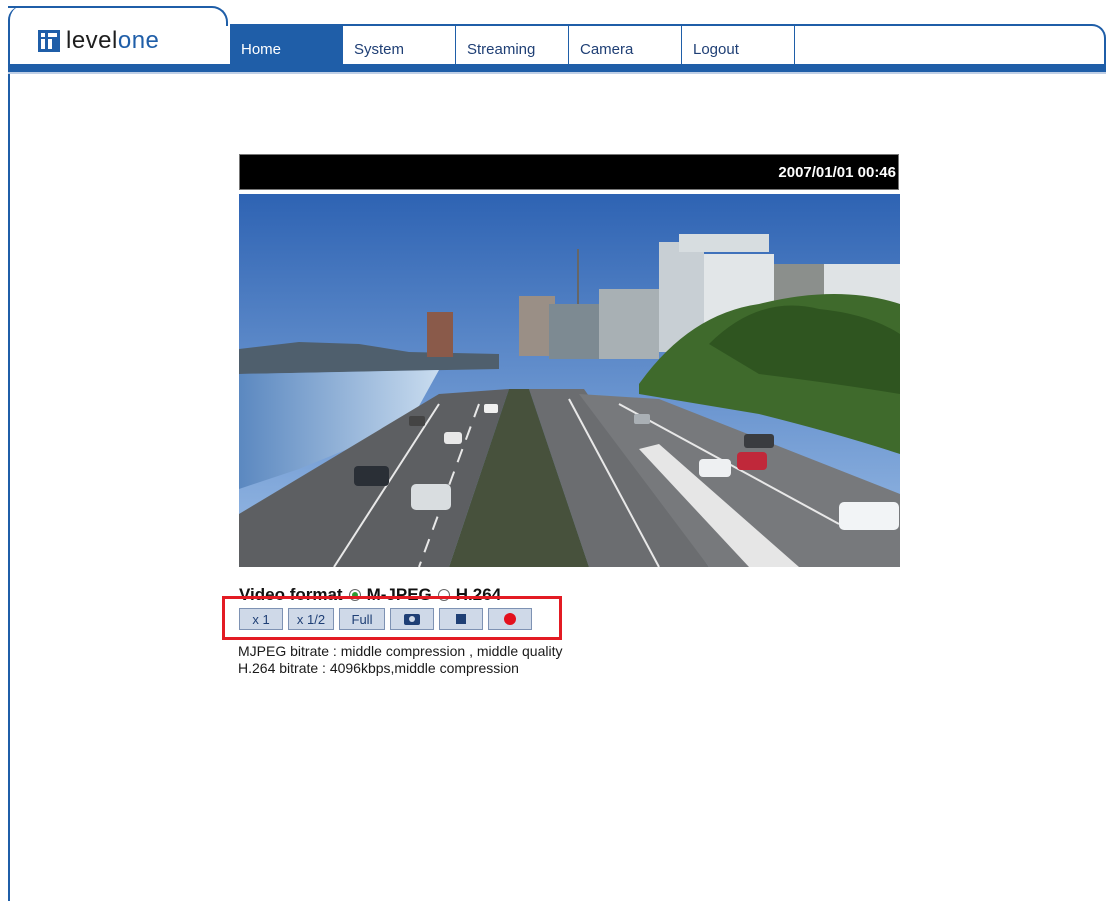 This screenshot has width=1106, height=901. I want to click on levelone-logo: levelone, so click(99, 40).